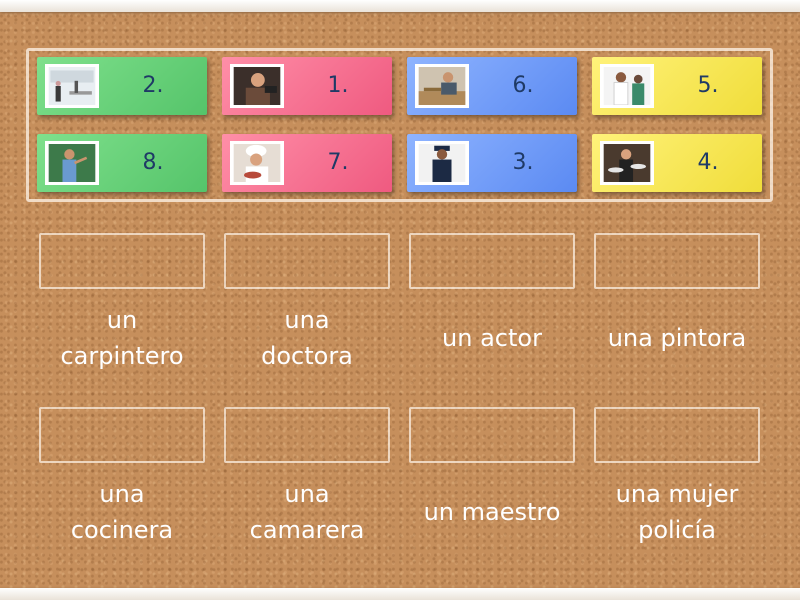 The image size is (800, 600). What do you see at coordinates (708, 162) in the screenshot?
I see `card-number: 4.` at bounding box center [708, 162].